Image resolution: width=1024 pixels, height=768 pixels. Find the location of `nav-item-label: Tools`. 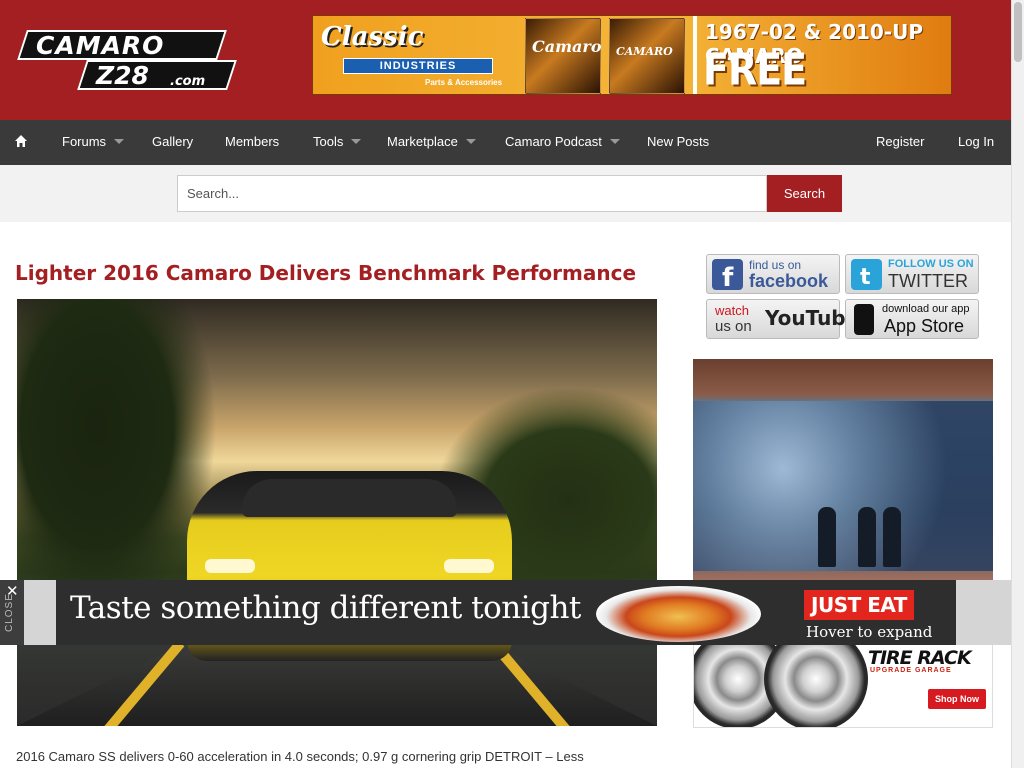

nav-item-label: Tools is located at coordinates (328, 141).